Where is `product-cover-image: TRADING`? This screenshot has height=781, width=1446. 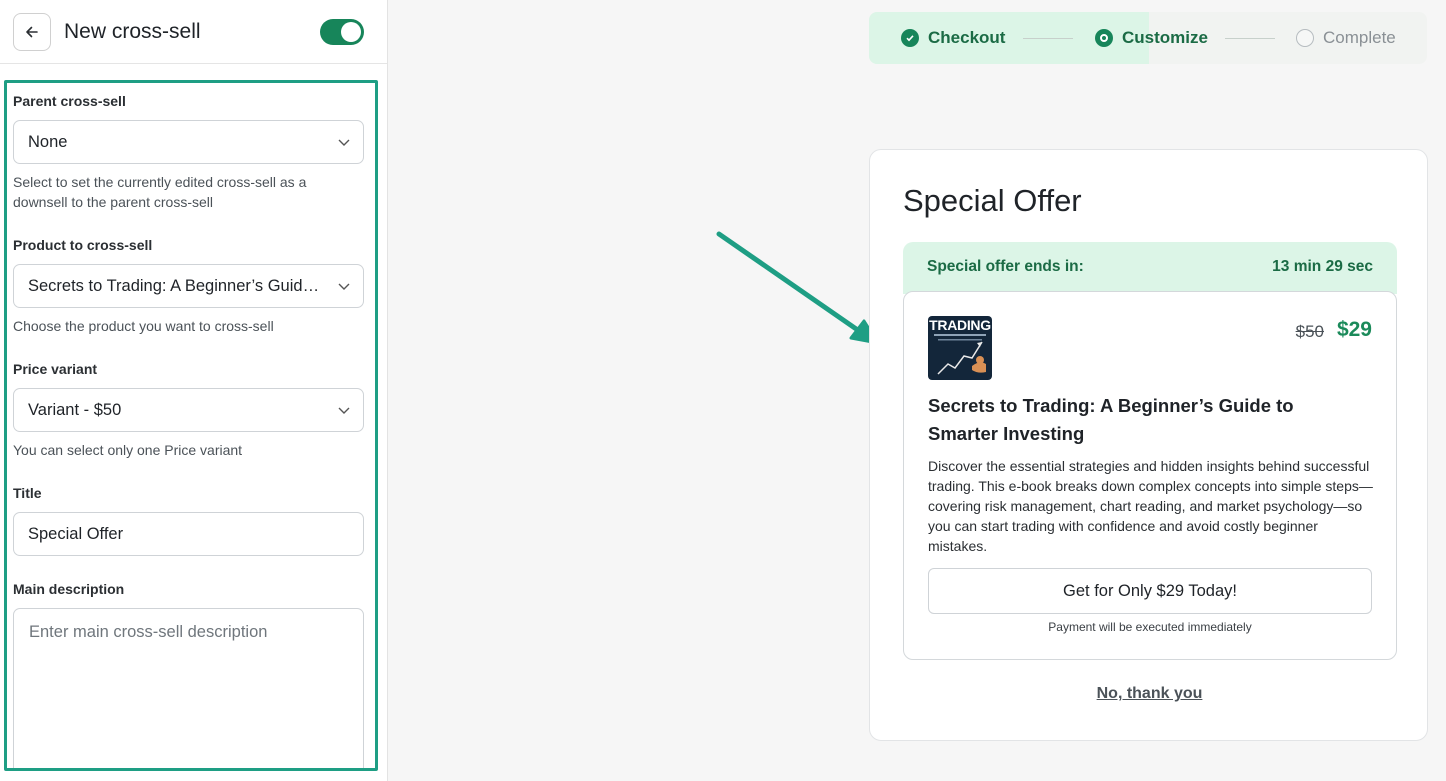
product-cover-image: TRADING is located at coordinates (960, 348).